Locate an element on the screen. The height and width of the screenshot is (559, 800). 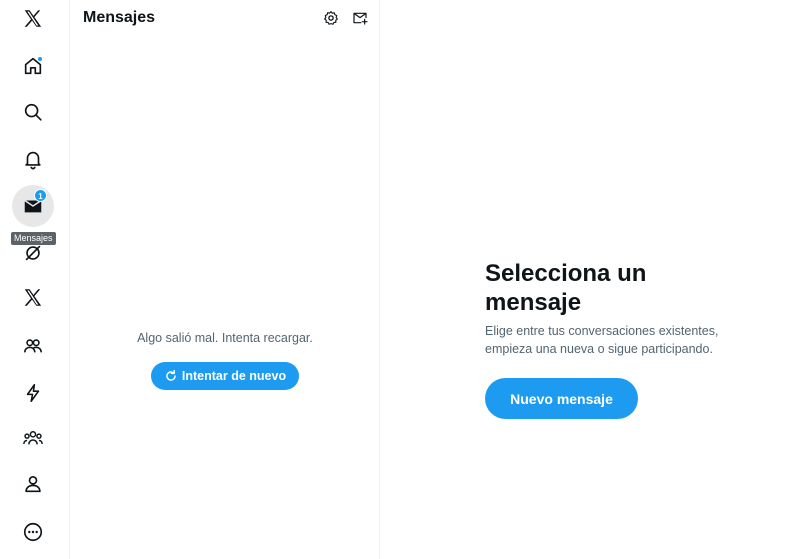
more-circle-icon is located at coordinates (33, 532).